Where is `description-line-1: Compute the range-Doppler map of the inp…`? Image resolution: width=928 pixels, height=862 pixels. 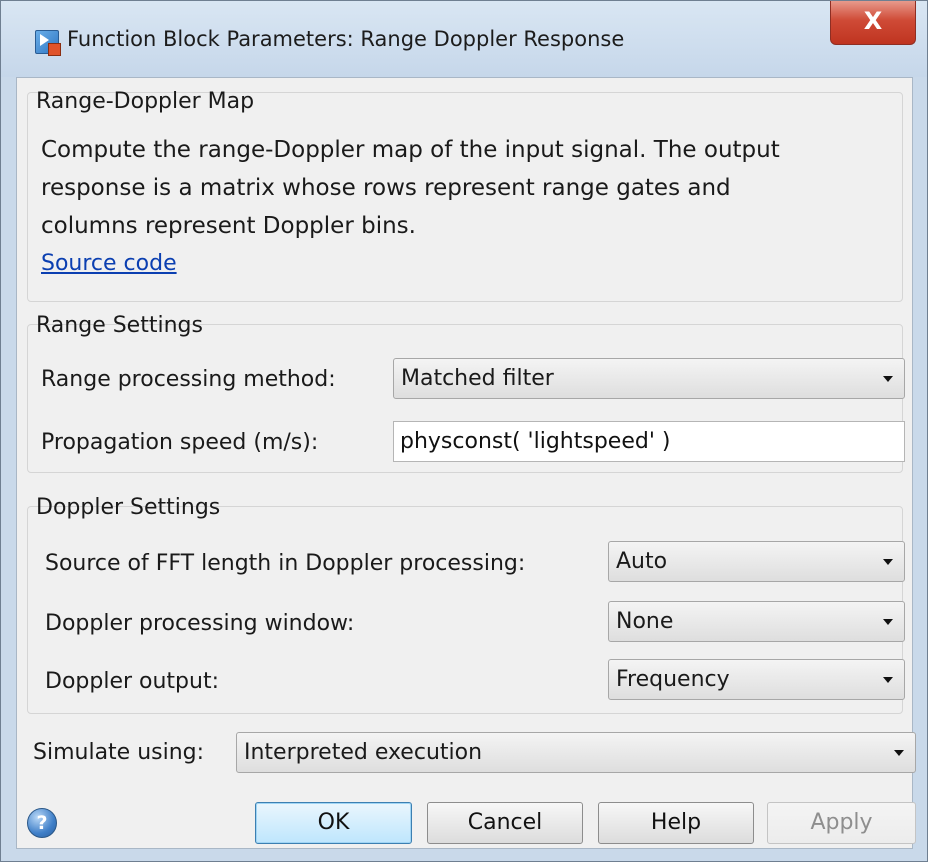 description-line-1: Compute the range-Doppler map of the inp… is located at coordinates (410, 150).